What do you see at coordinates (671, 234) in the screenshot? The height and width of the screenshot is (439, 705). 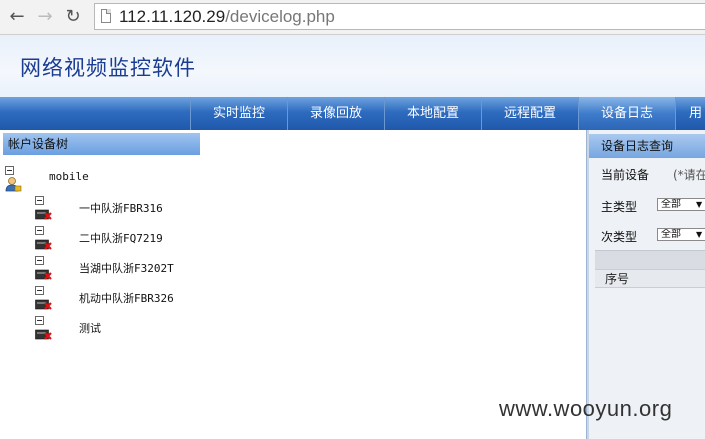 I see `sub-type-value: 全部` at bounding box center [671, 234].